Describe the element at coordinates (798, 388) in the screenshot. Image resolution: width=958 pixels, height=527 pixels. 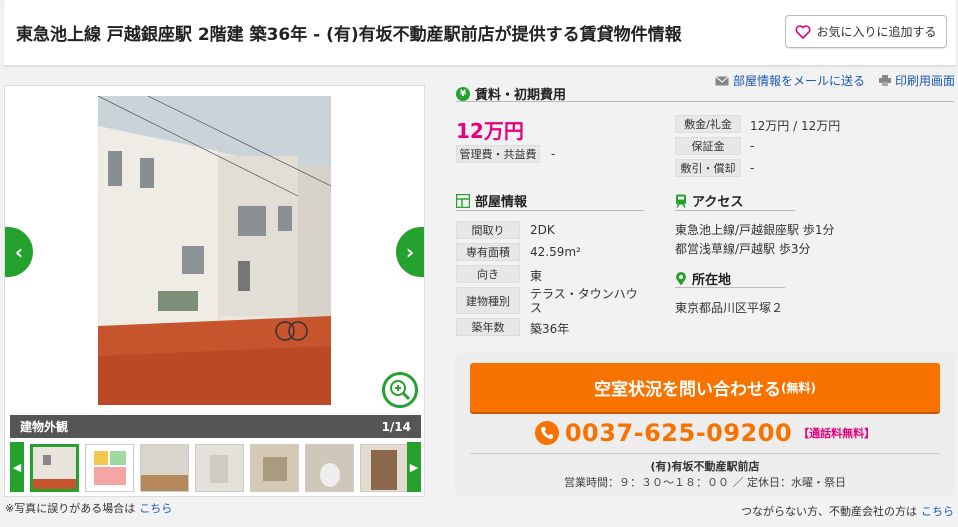
I see `inquire-suffix: (無料)` at that location.